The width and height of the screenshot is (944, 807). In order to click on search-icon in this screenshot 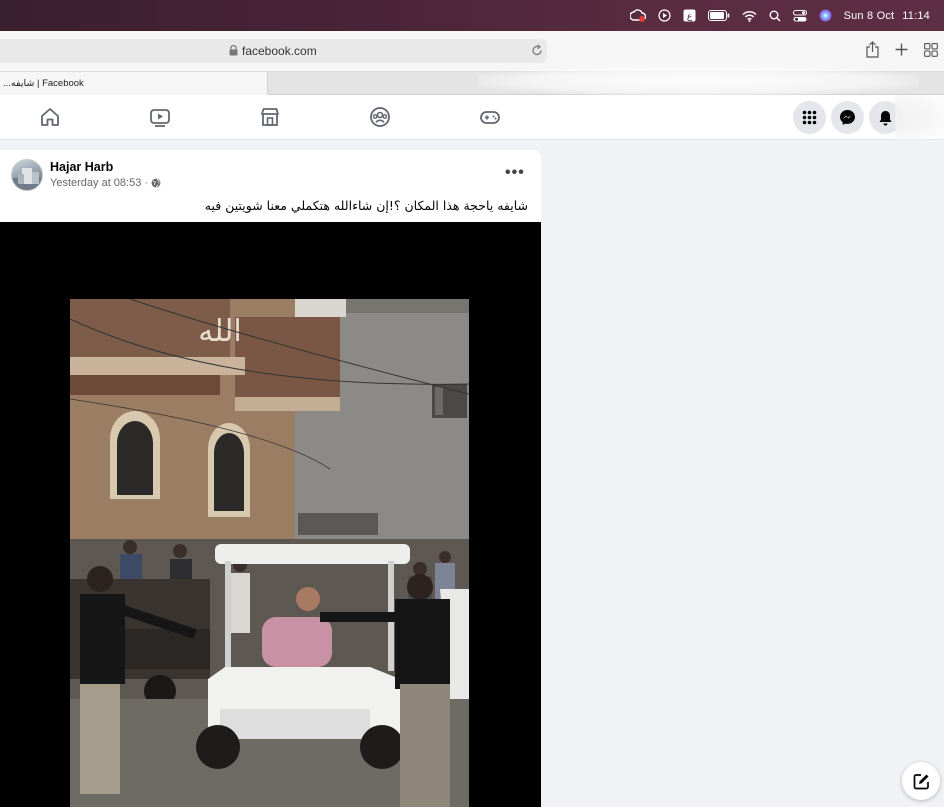, I will do `click(775, 15)`.